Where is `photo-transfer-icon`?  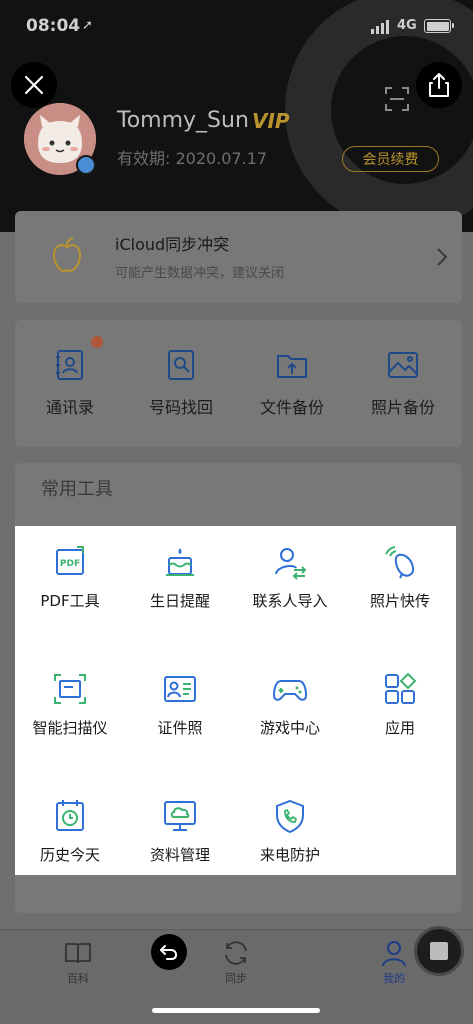
photo-transfer-icon is located at coordinates (400, 562).